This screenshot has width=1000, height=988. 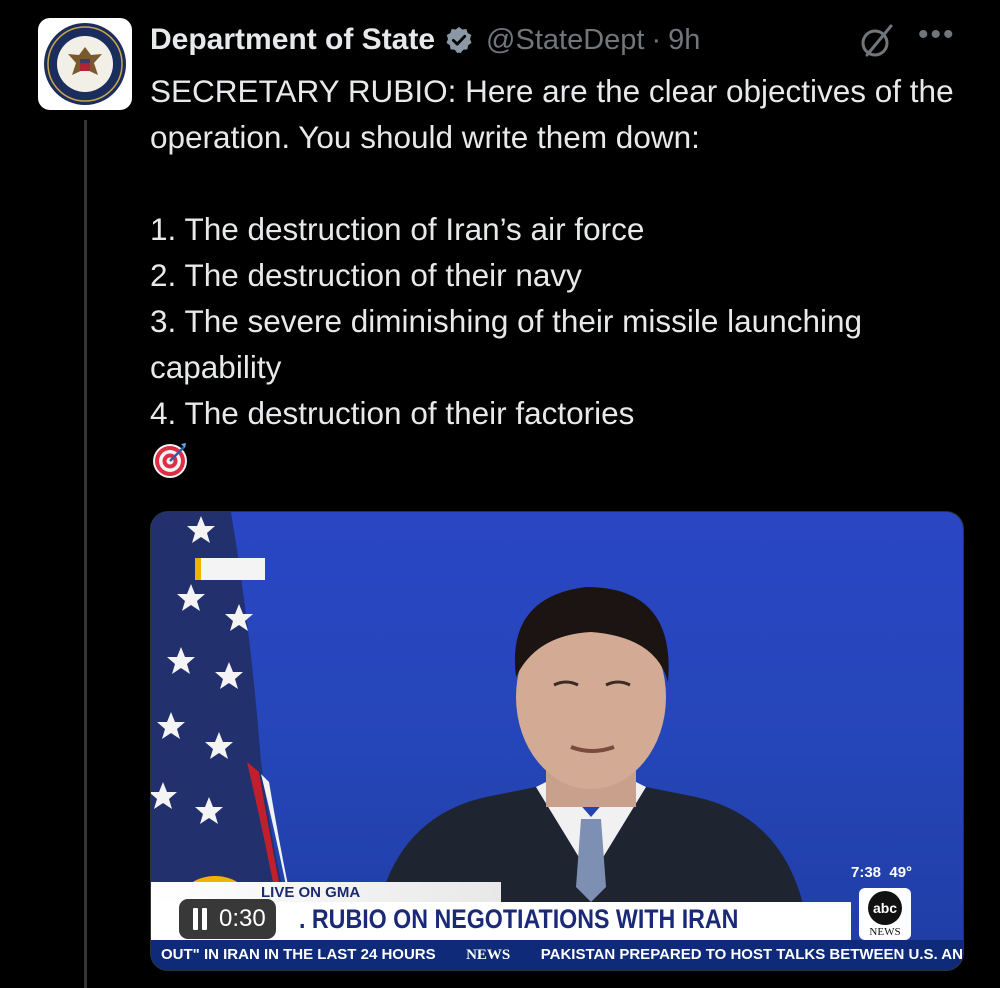 What do you see at coordinates (366, 275) in the screenshot?
I see `list-item: 2. The destruction of their navy` at bounding box center [366, 275].